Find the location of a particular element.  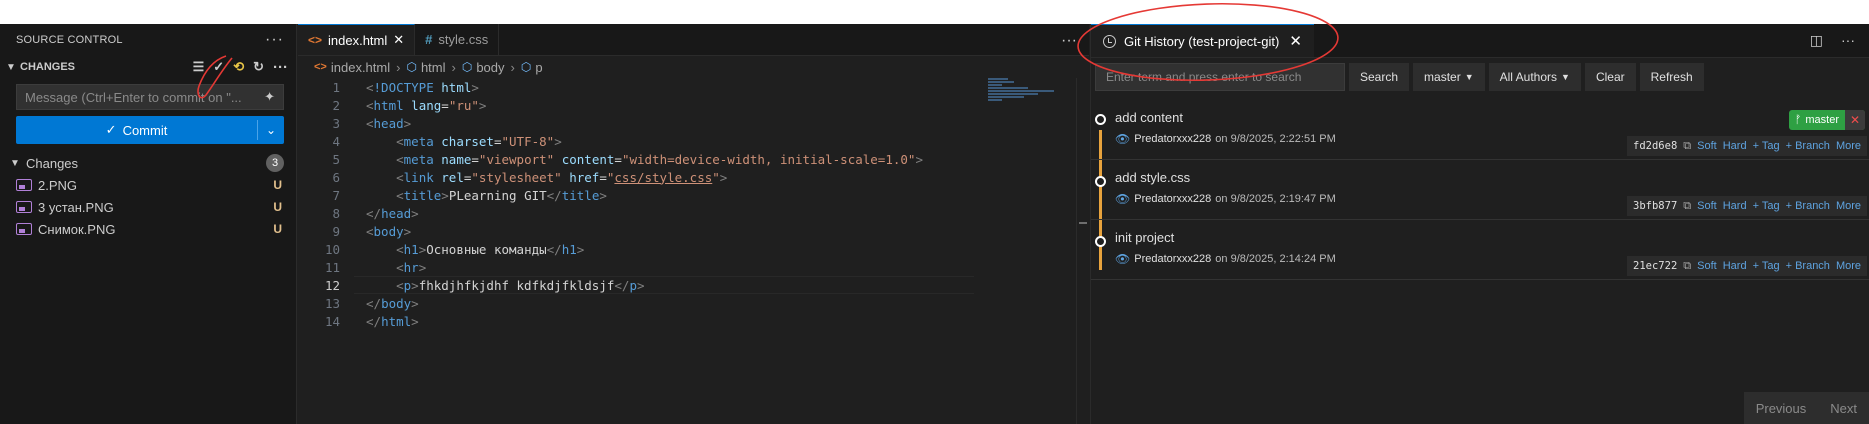

tab-style-css: # style.css is located at coordinates (457, 39).